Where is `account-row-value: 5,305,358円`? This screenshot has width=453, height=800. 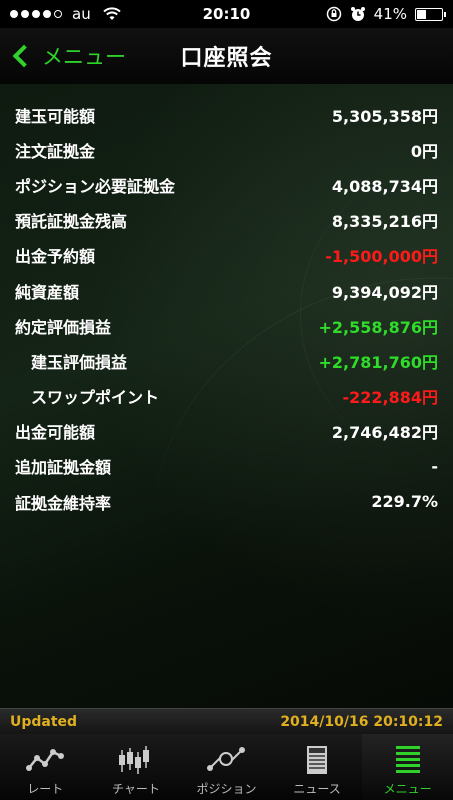 account-row-value: 5,305,358円 is located at coordinates (384, 116).